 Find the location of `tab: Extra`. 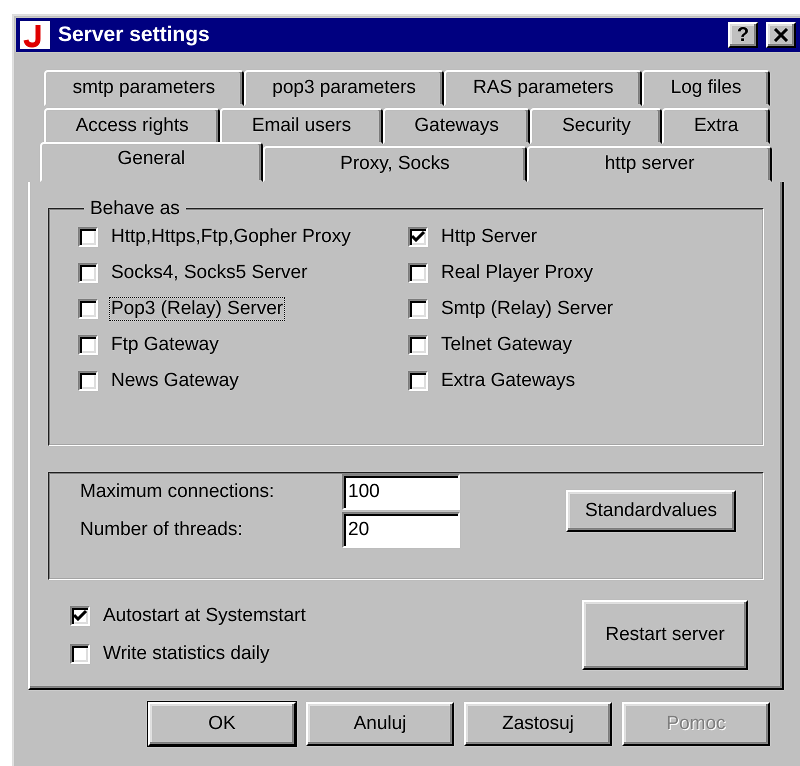

tab: Extra is located at coordinates (716, 126).